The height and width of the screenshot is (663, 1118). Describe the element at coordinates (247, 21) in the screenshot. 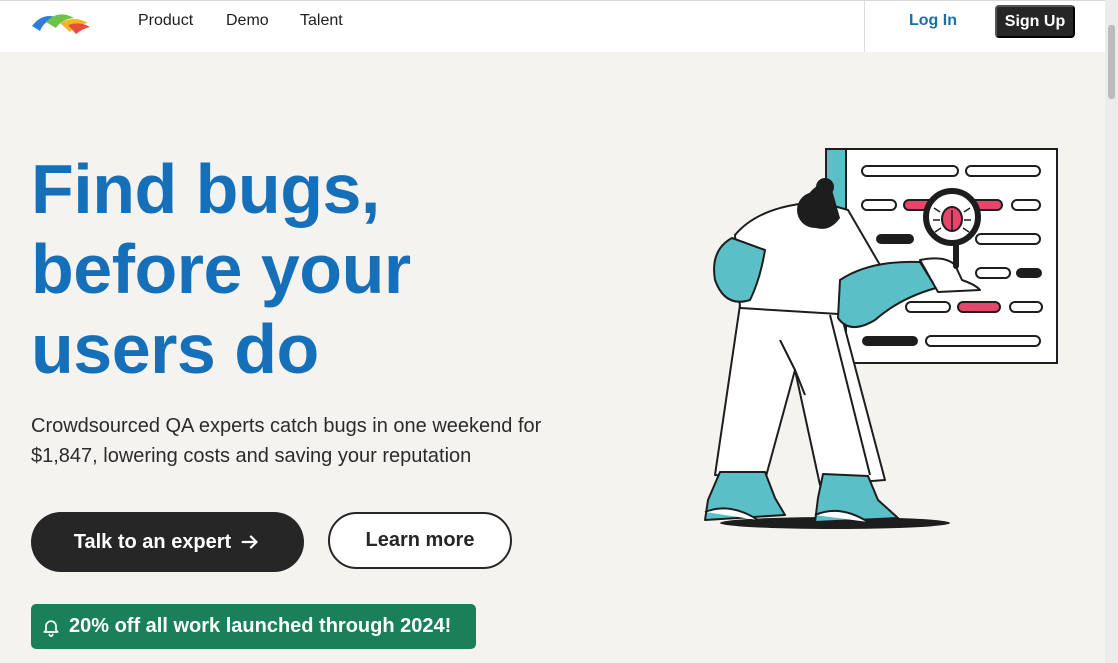

I see `nav-demo: Demo` at that location.